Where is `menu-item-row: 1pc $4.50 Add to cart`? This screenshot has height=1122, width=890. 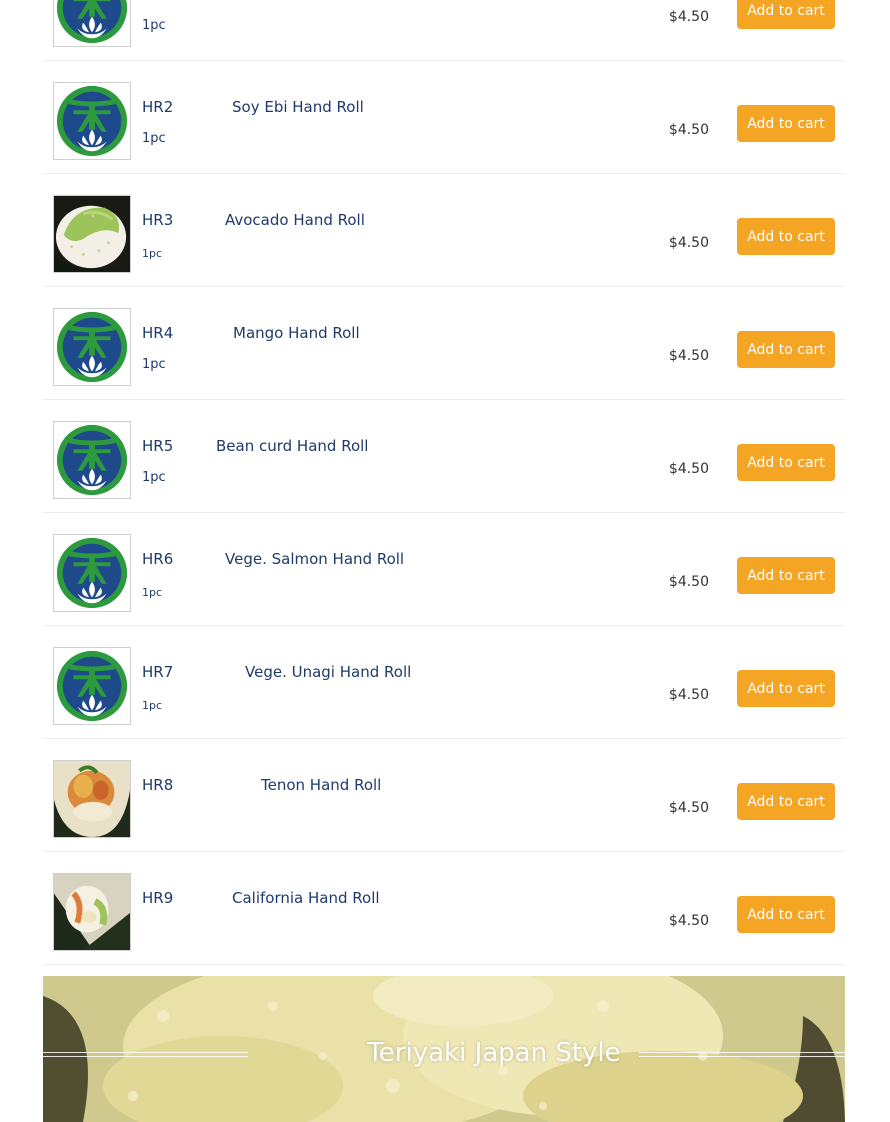
menu-item-row: 1pc $4.50 Add to cart is located at coordinates (444, 30).